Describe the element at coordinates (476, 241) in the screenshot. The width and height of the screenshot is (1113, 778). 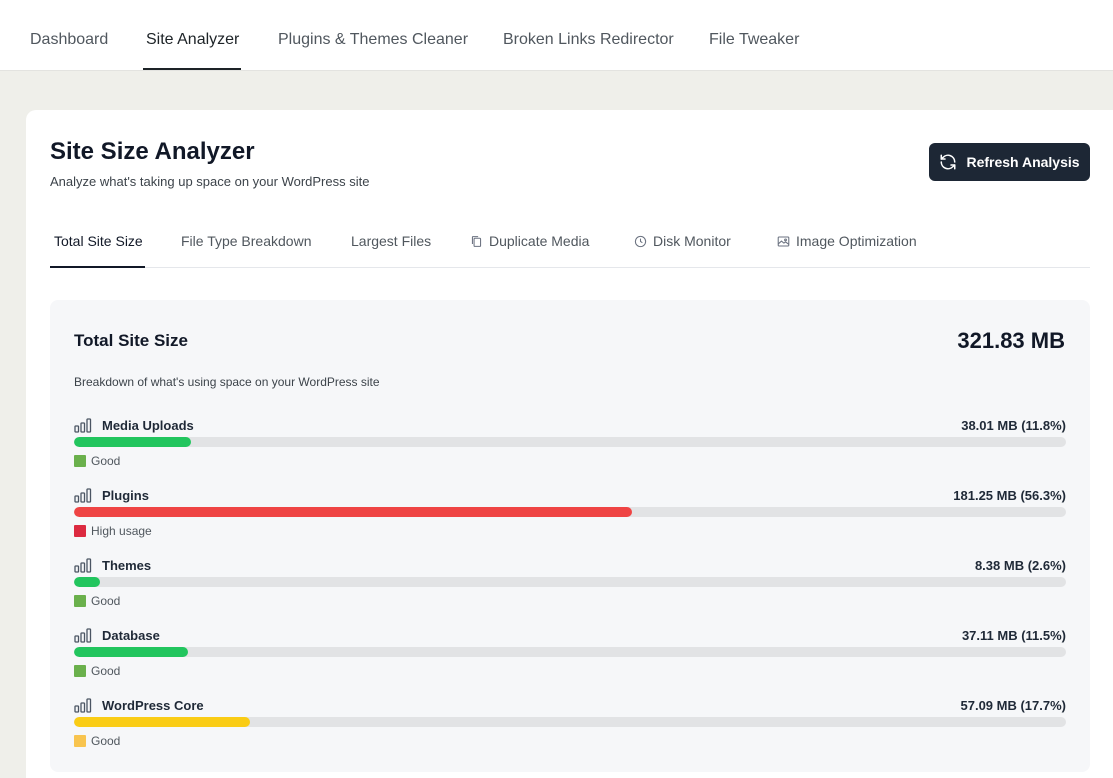
I see `copy-icon` at that location.